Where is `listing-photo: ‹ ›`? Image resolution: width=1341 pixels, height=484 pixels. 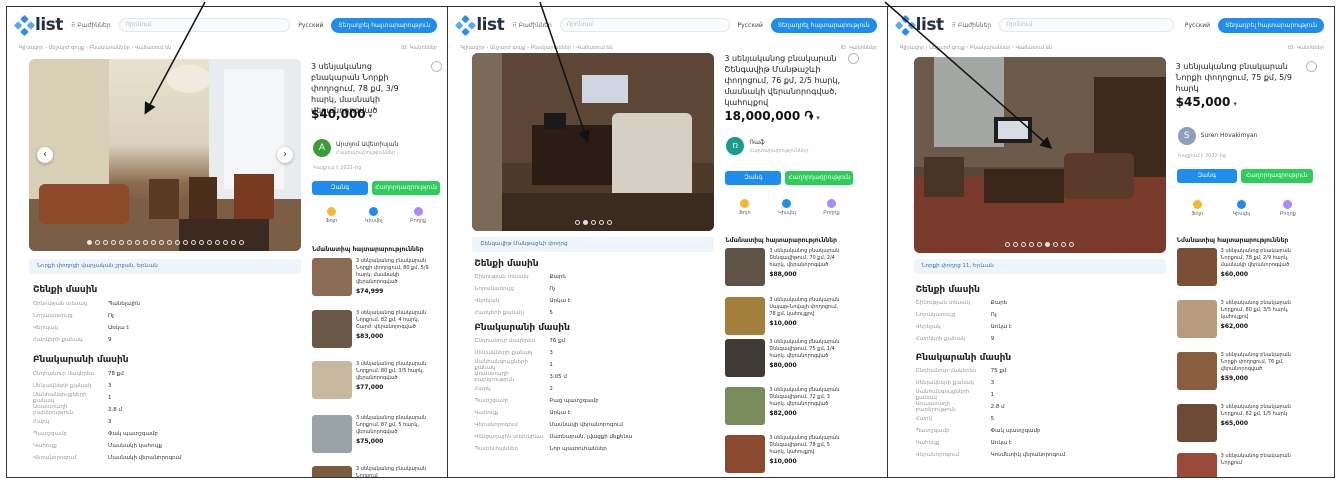
listing-photo: ‹ › is located at coordinates (165, 155).